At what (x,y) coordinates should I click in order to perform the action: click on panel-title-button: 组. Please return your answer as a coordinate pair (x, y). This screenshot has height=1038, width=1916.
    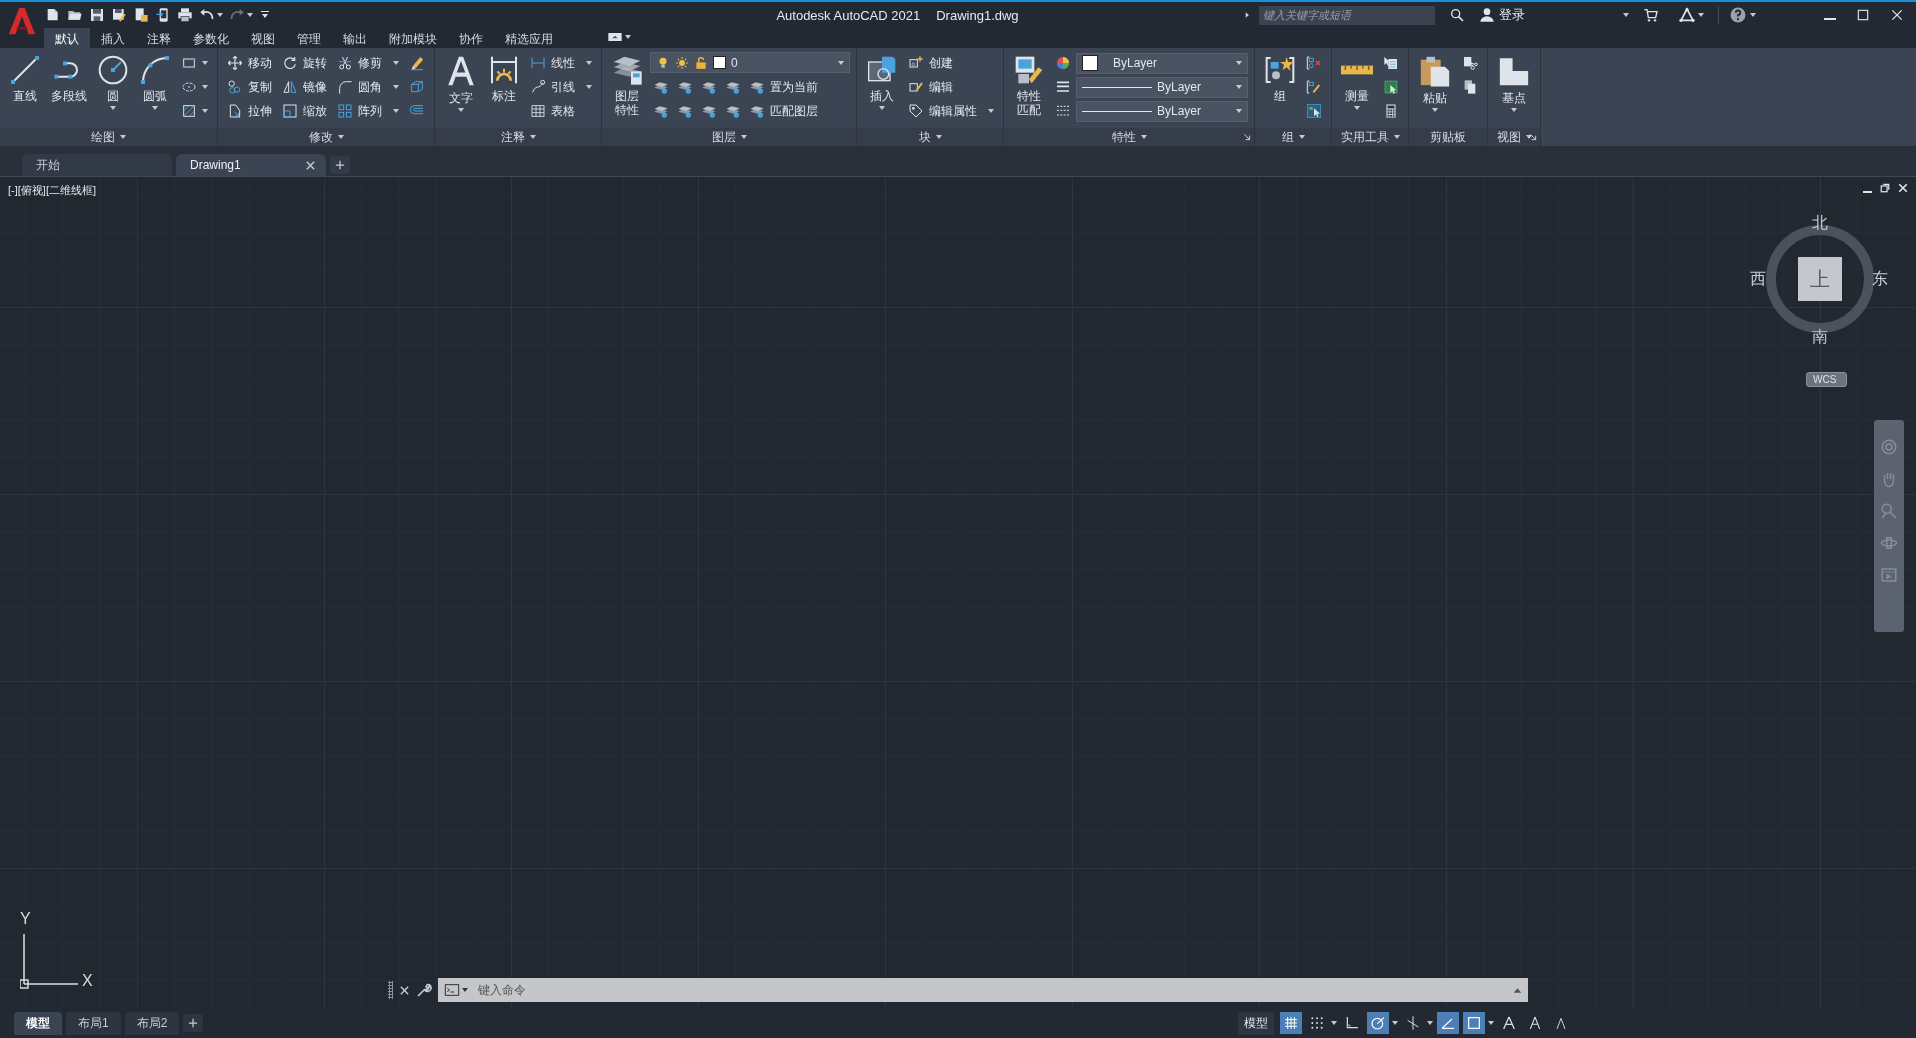
    Looking at the image, I should click on (1293, 137).